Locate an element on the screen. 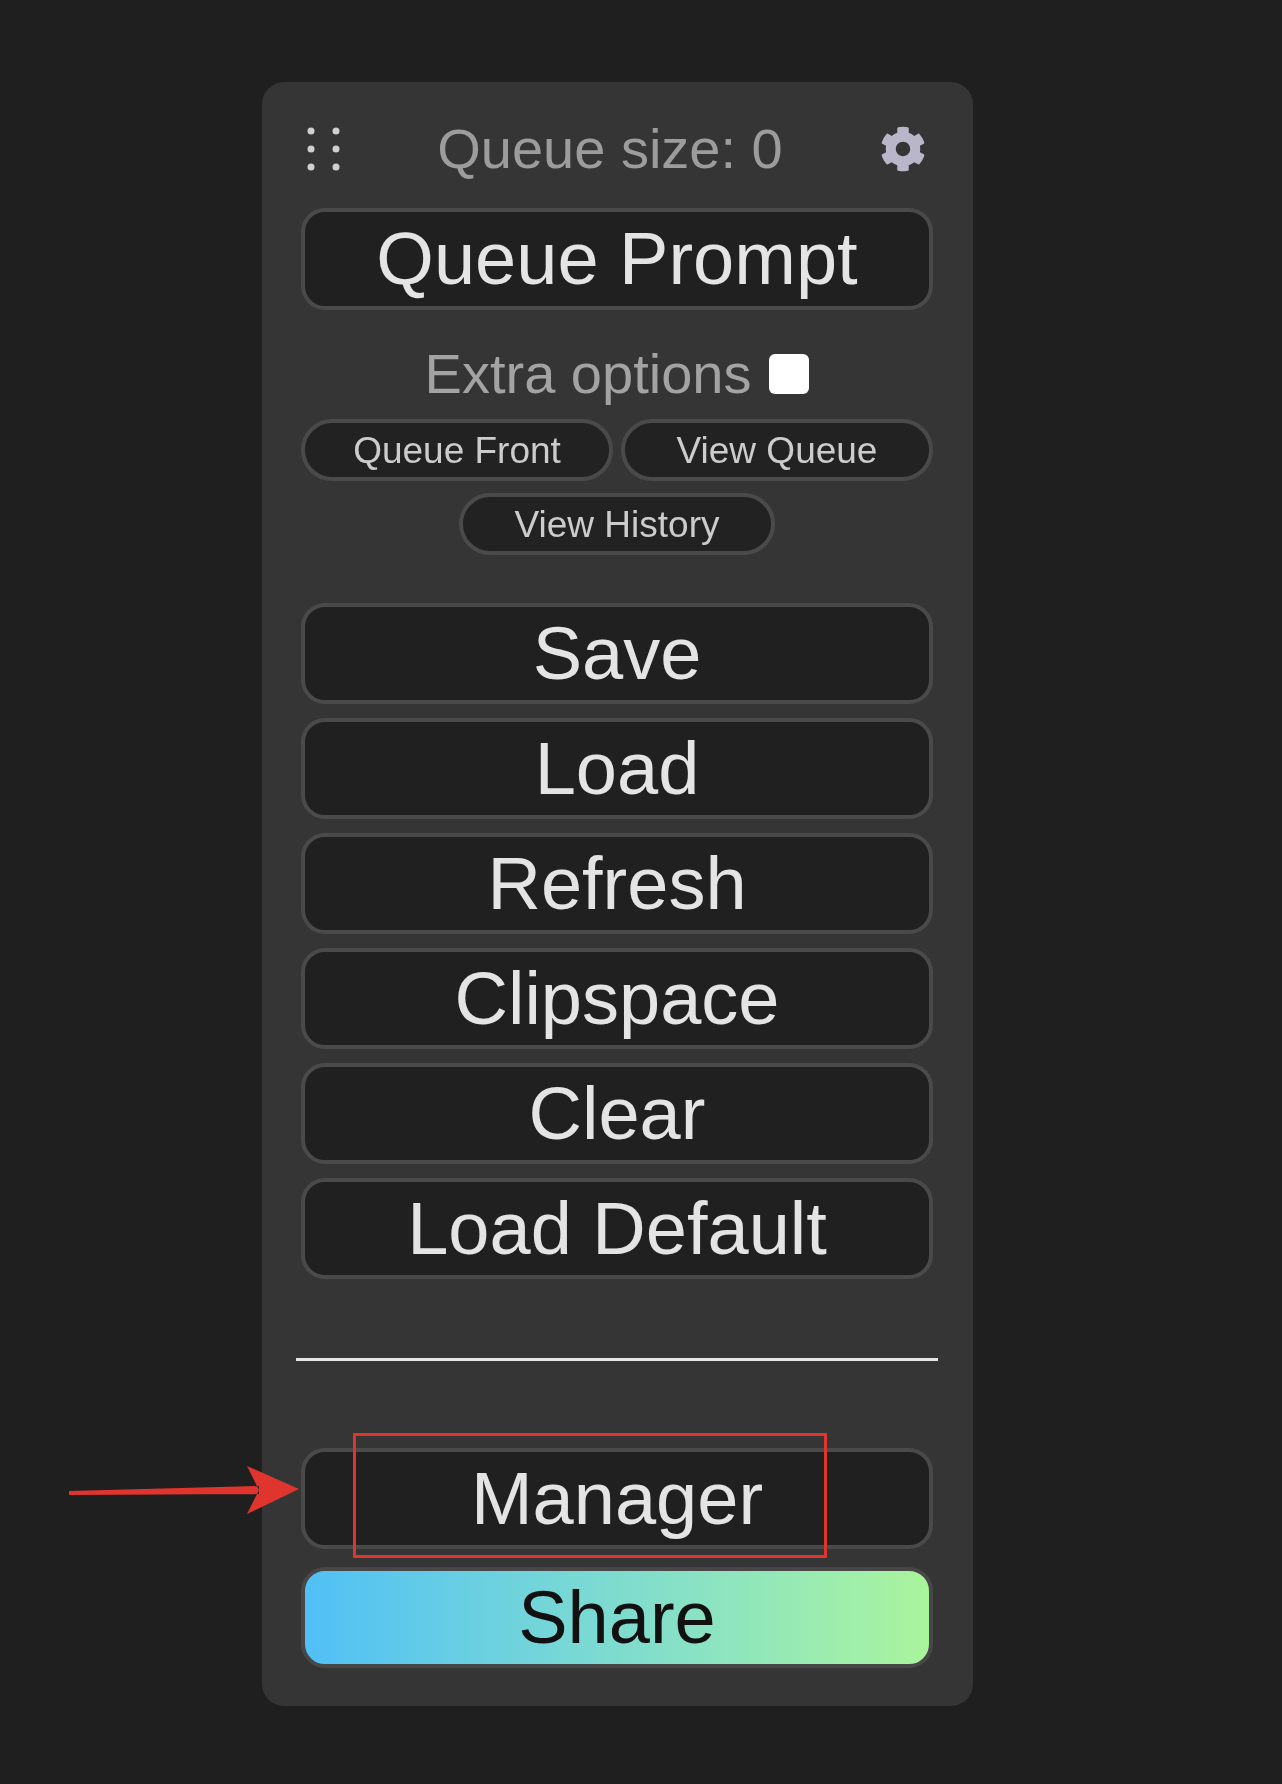  queue-prompt-button: Queue Prompt is located at coordinates (617, 258).